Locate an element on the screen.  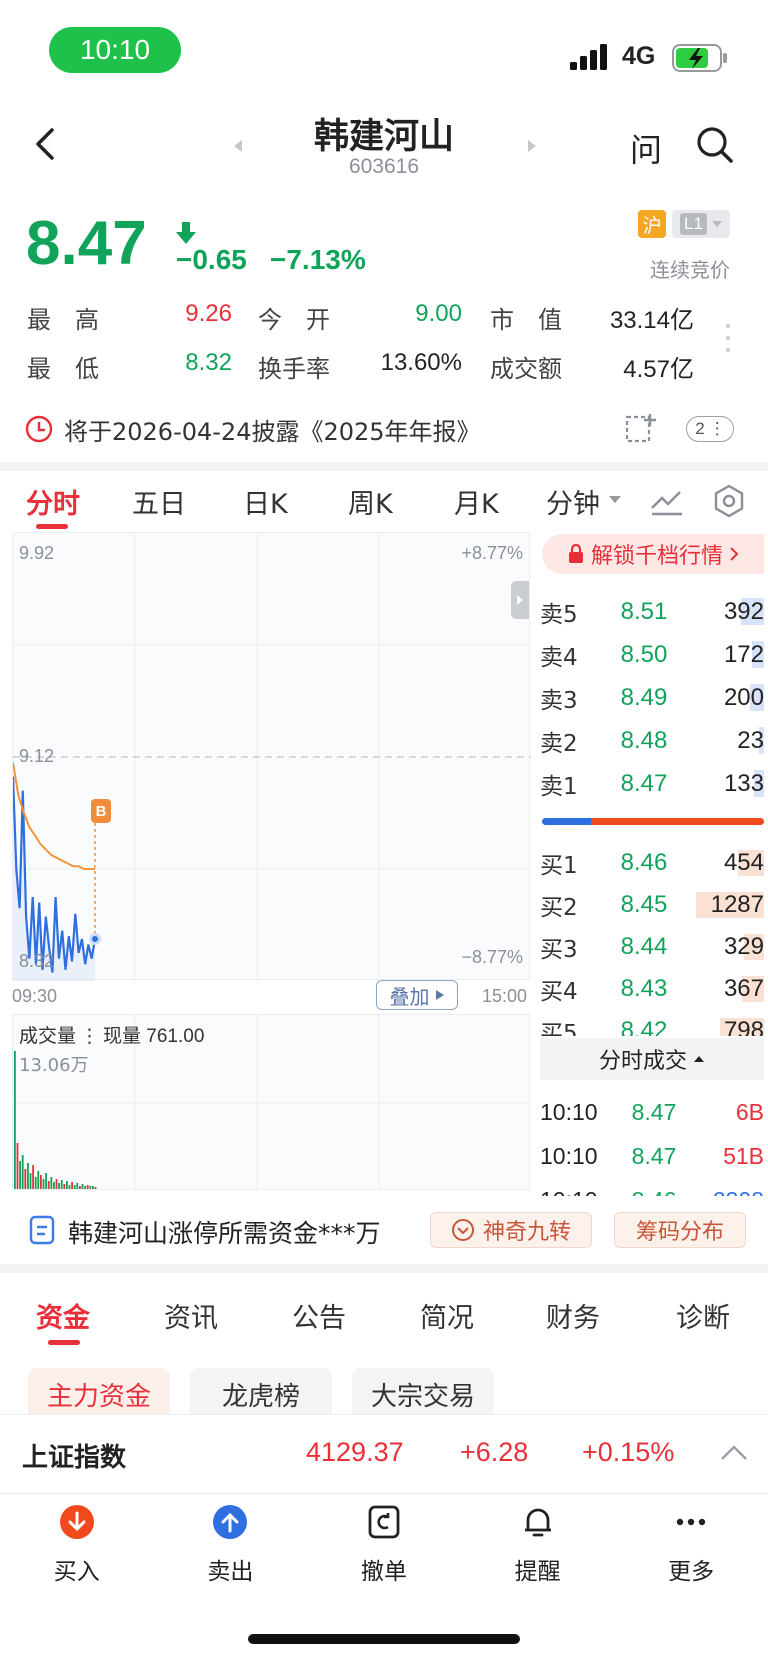
ask-label: 卖3 is located at coordinates (559, 700).